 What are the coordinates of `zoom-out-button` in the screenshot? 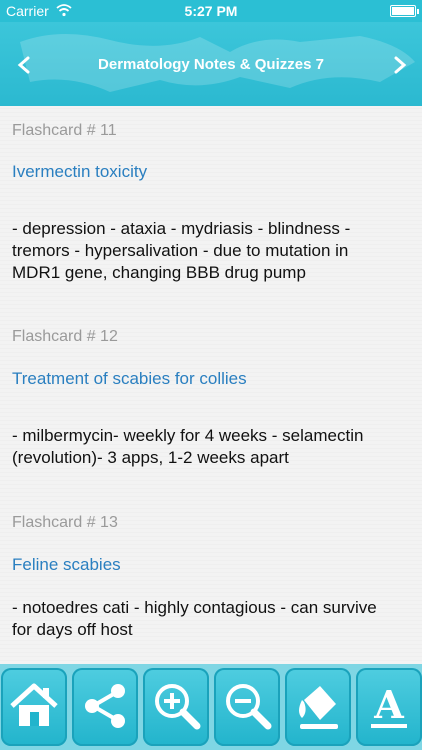 It's located at (247, 707).